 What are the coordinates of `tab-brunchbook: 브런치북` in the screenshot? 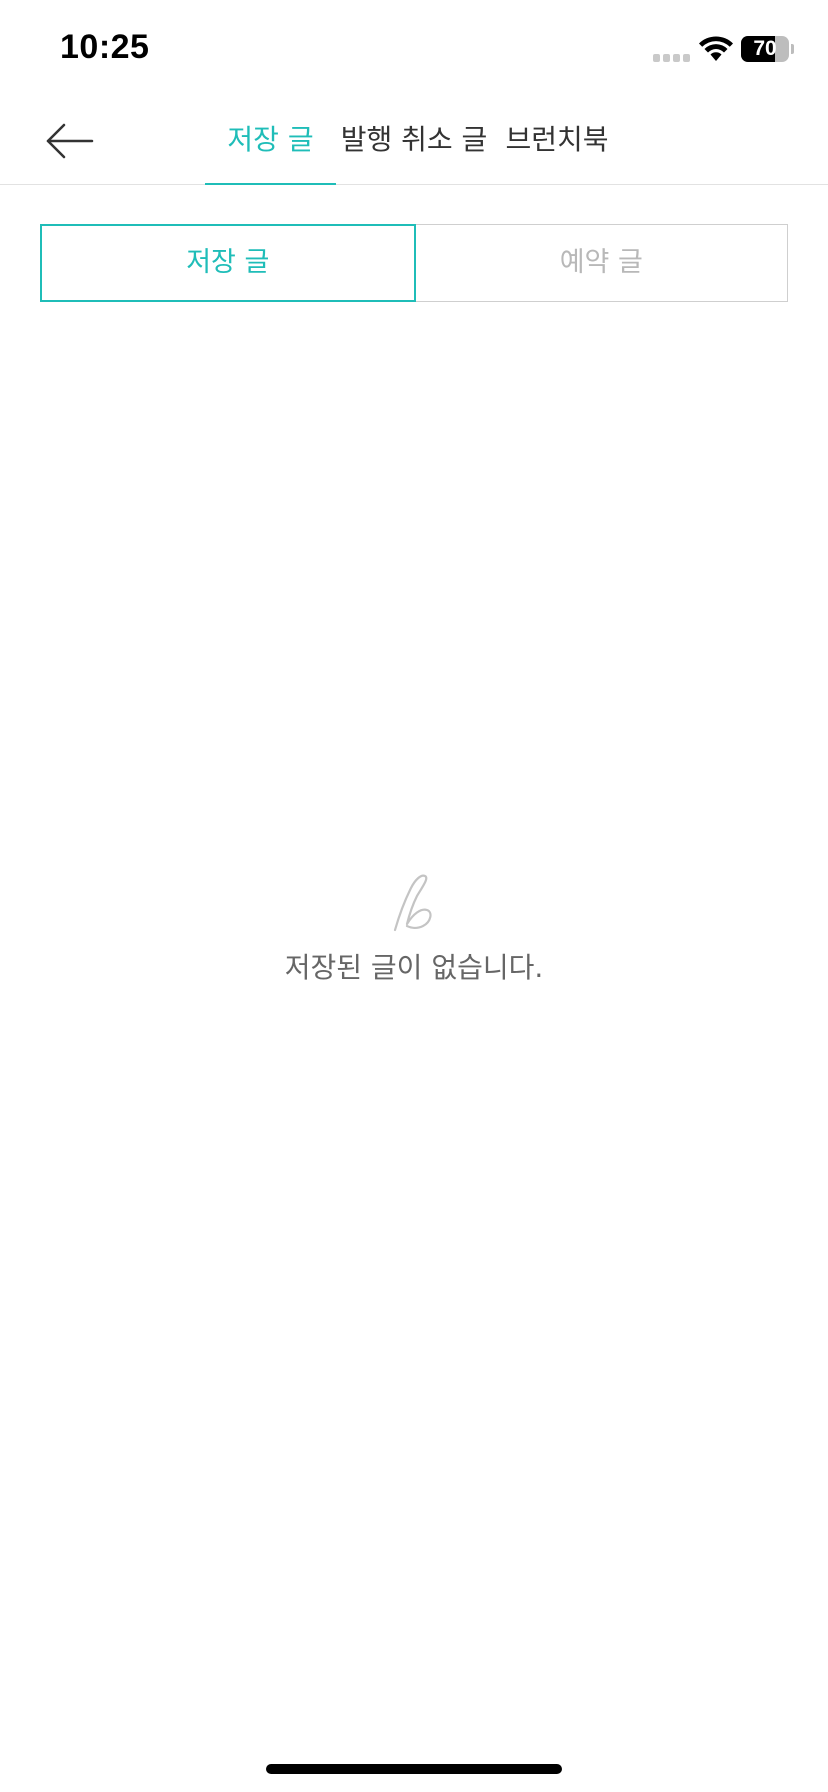 It's located at (557, 142).